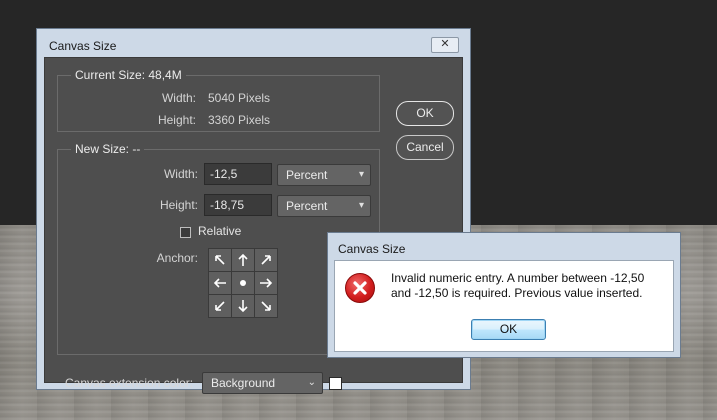  I want to click on arrow-down-left-icon, so click(220, 306).